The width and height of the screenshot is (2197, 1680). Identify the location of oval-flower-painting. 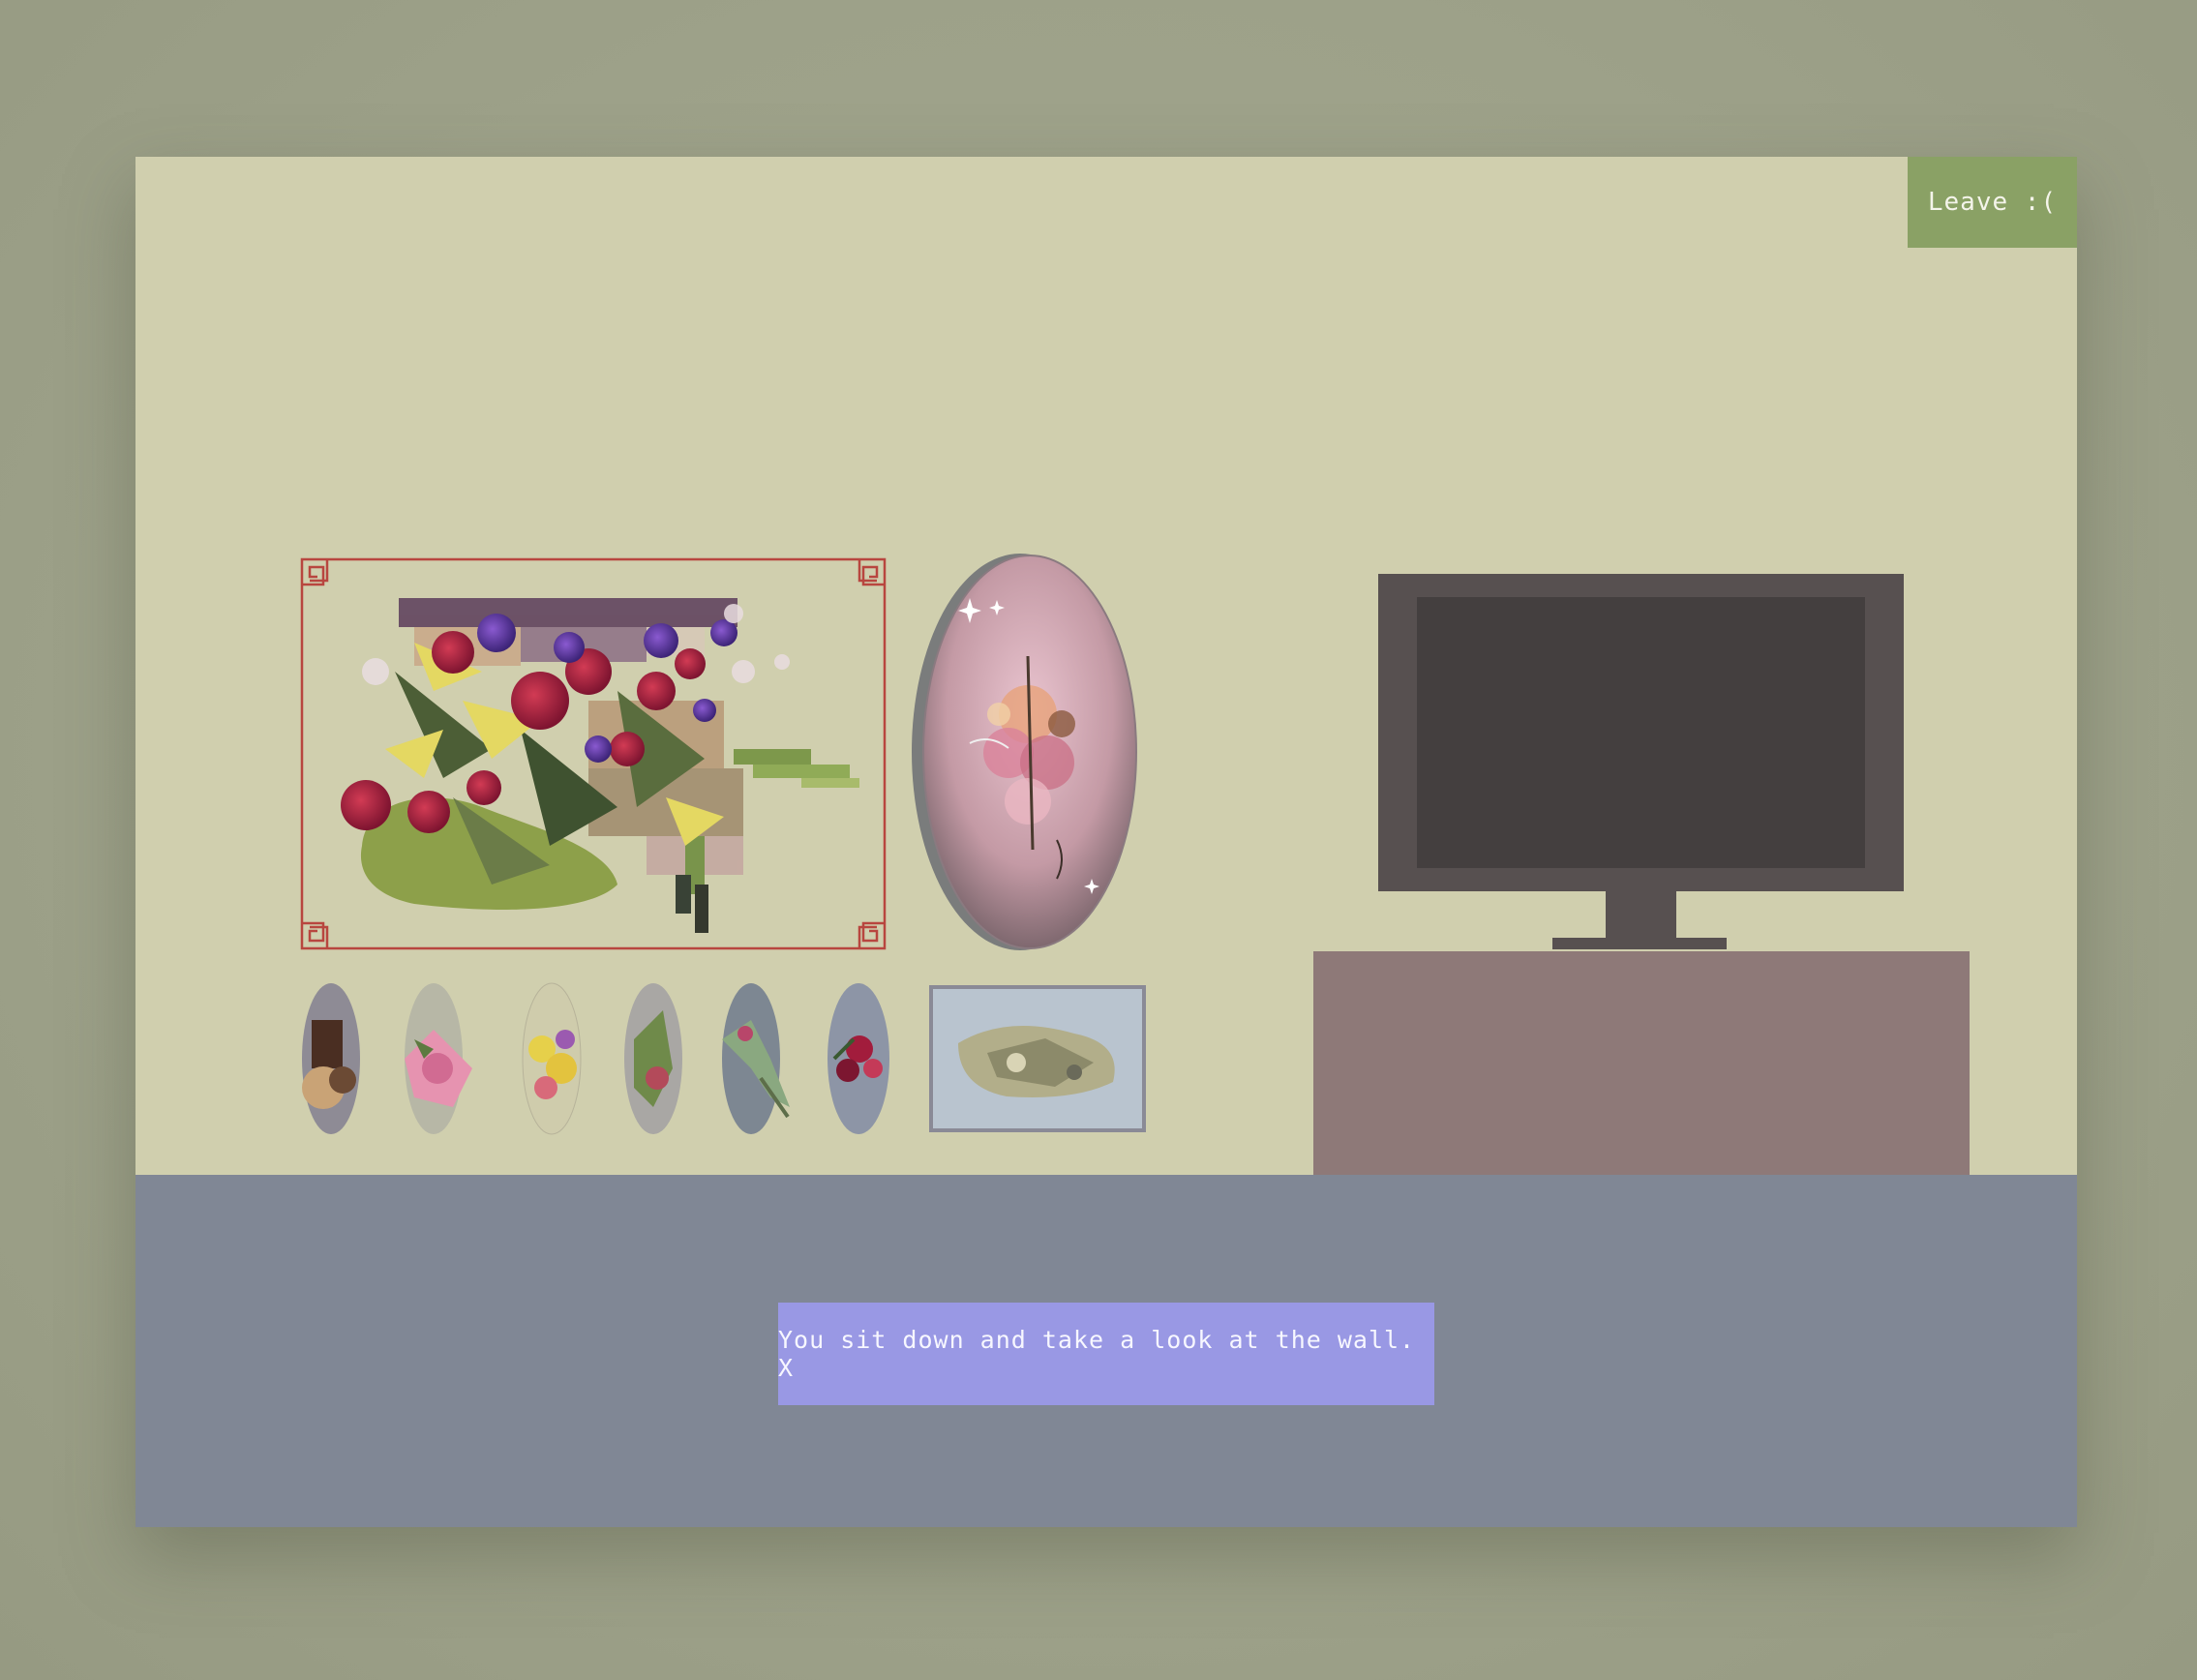
(1026, 750).